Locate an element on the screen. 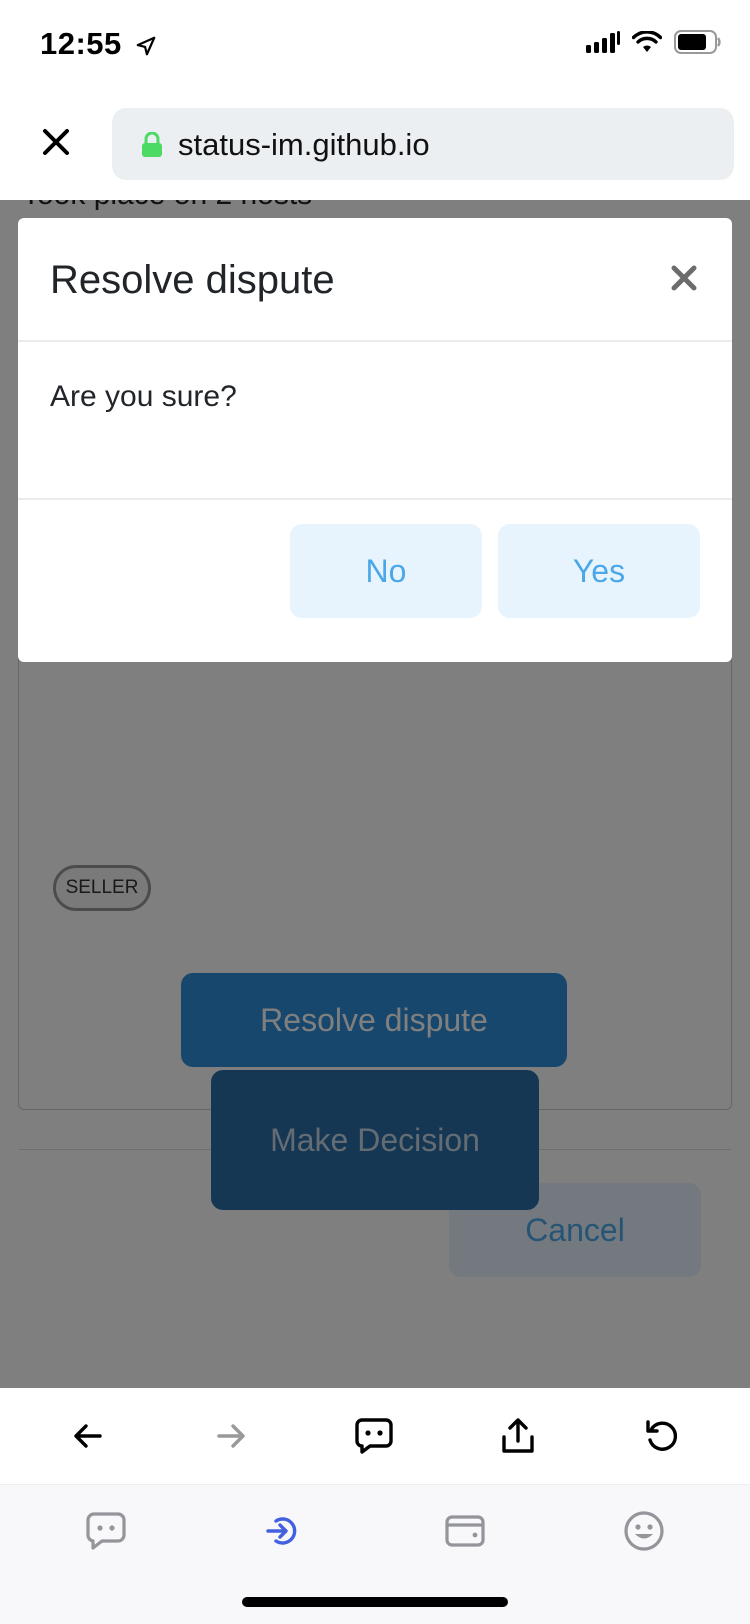 The height and width of the screenshot is (1624, 750). forward-button is located at coordinates (231, 1436).